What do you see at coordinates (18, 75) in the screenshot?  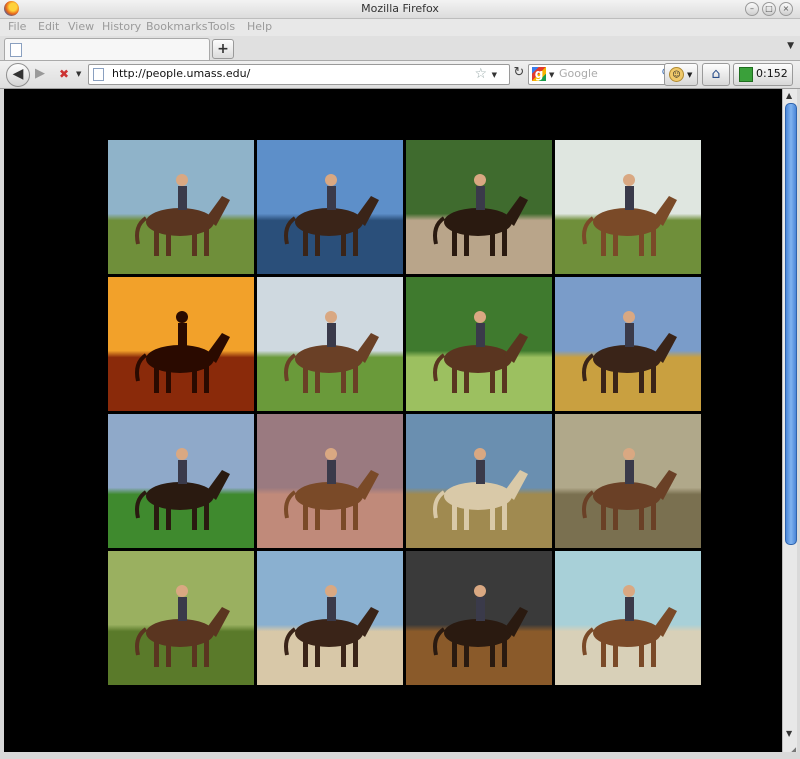 I see `back-button: ◀` at bounding box center [18, 75].